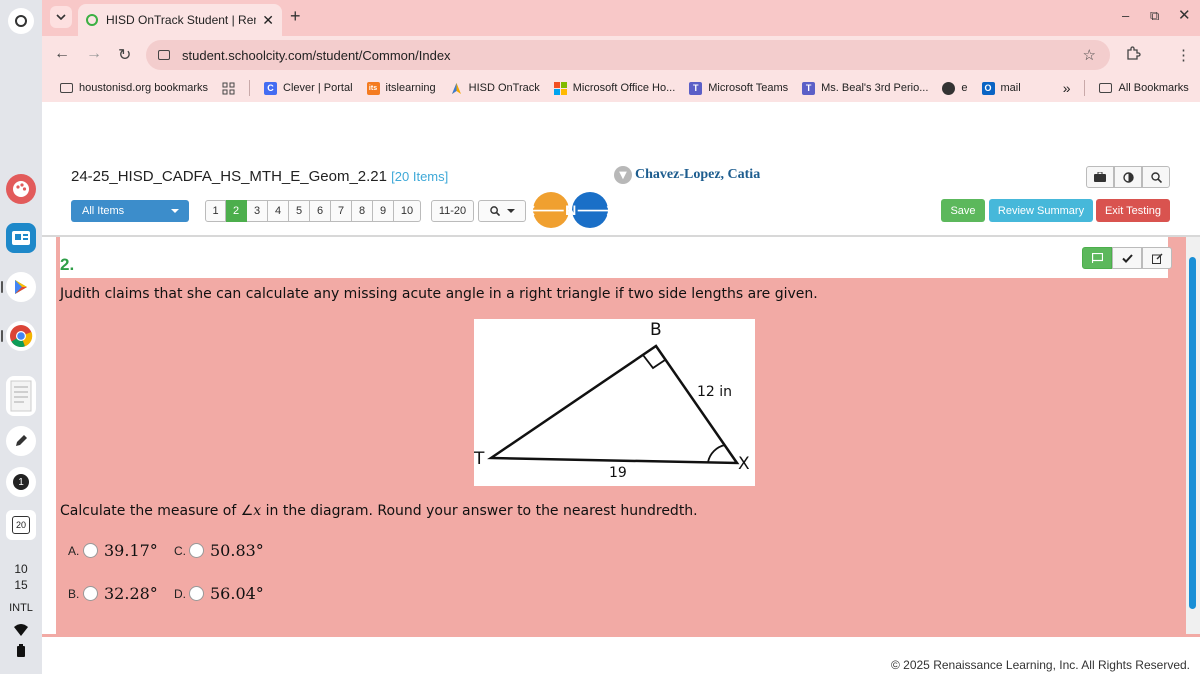  Describe the element at coordinates (268, 20) in the screenshot. I see `close-tab-icon: ✕` at that location.